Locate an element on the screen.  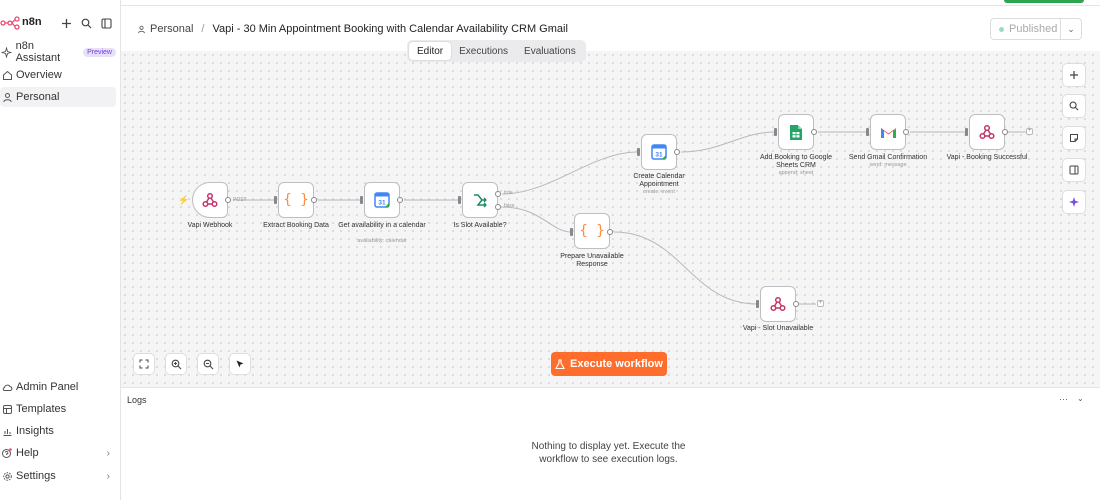
published-label-wrap: Published is located at coordinates (1026, 29).